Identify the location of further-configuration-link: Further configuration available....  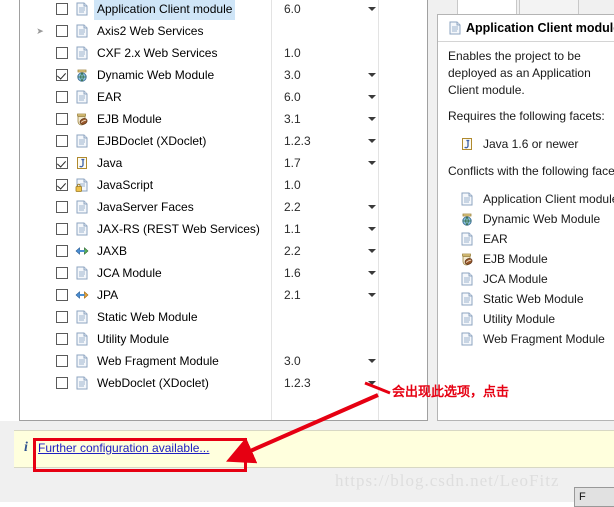
(123, 448).